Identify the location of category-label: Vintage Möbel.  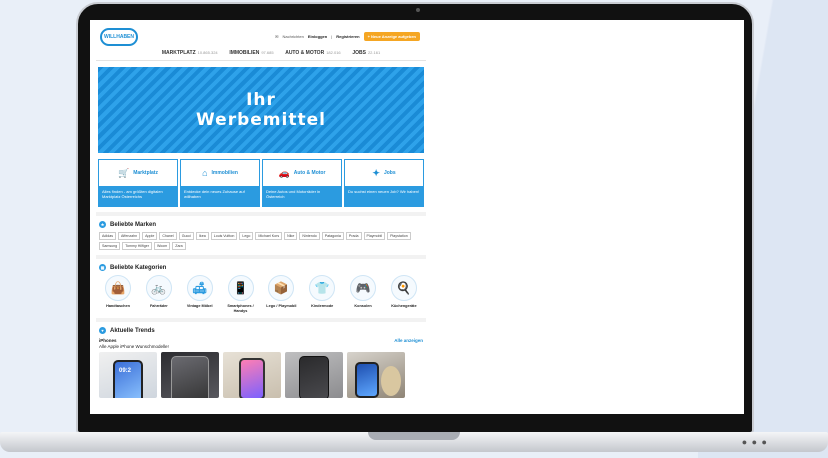
(199, 306).